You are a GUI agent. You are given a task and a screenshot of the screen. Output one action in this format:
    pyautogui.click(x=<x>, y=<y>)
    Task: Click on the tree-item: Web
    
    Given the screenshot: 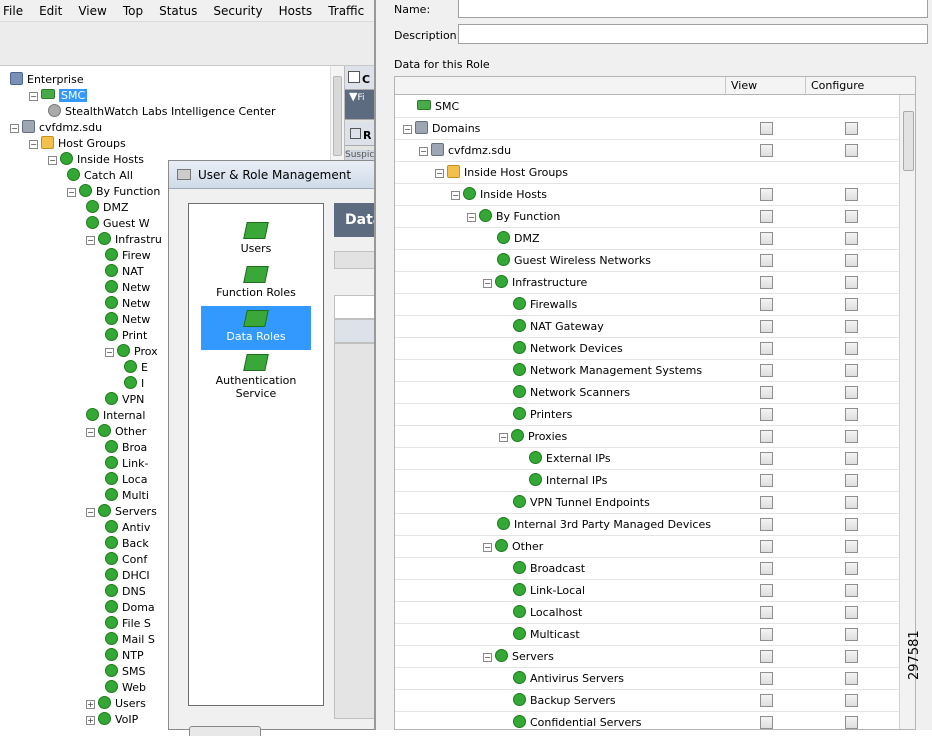 What is the action you would take?
    pyautogui.click(x=125, y=688)
    